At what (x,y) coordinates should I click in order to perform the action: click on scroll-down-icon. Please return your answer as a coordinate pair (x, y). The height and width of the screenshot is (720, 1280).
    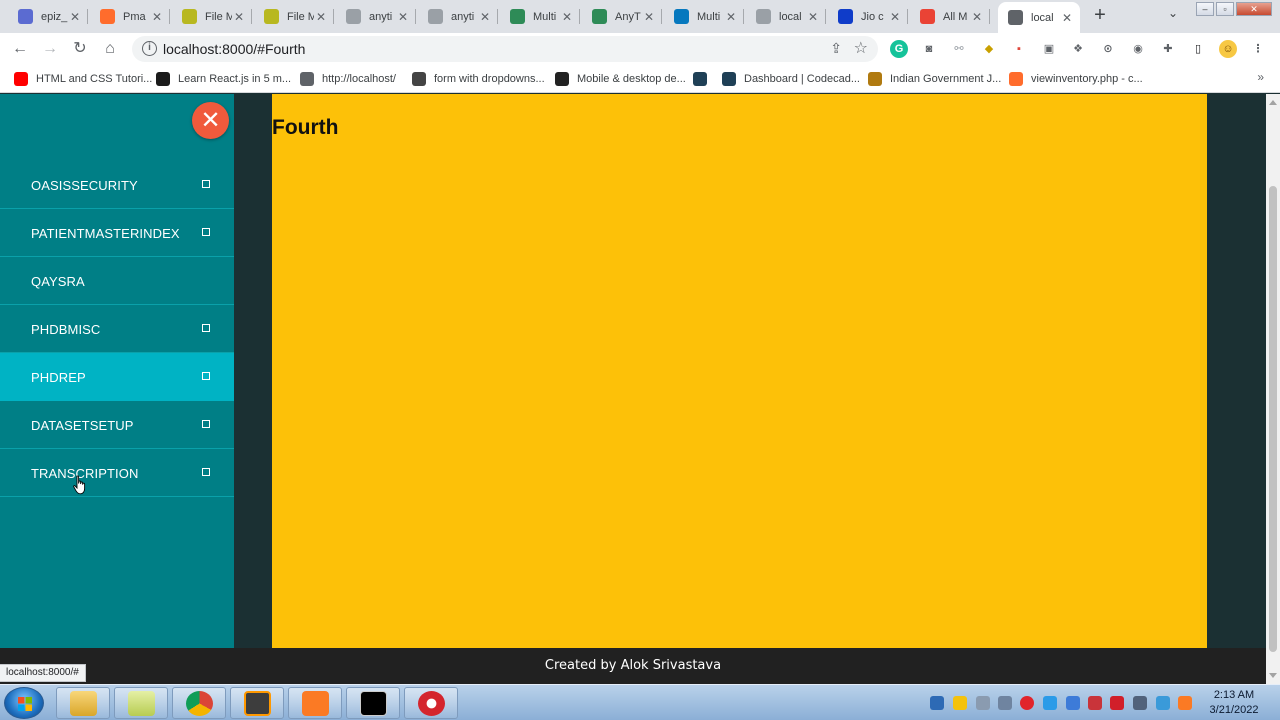
    Looking at the image, I should click on (1273, 675).